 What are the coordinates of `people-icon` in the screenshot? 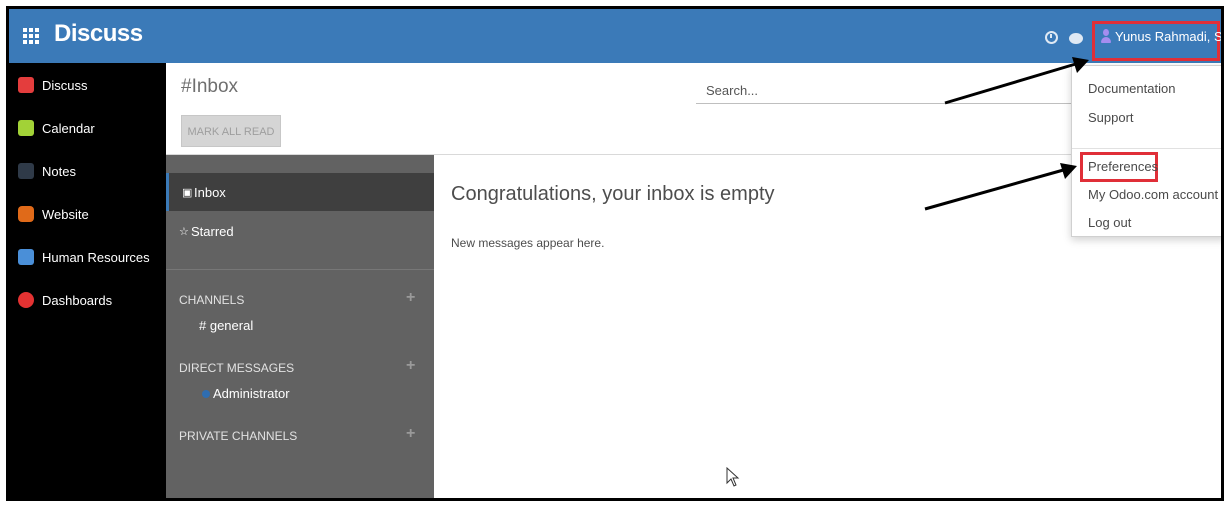 It's located at (26, 257).